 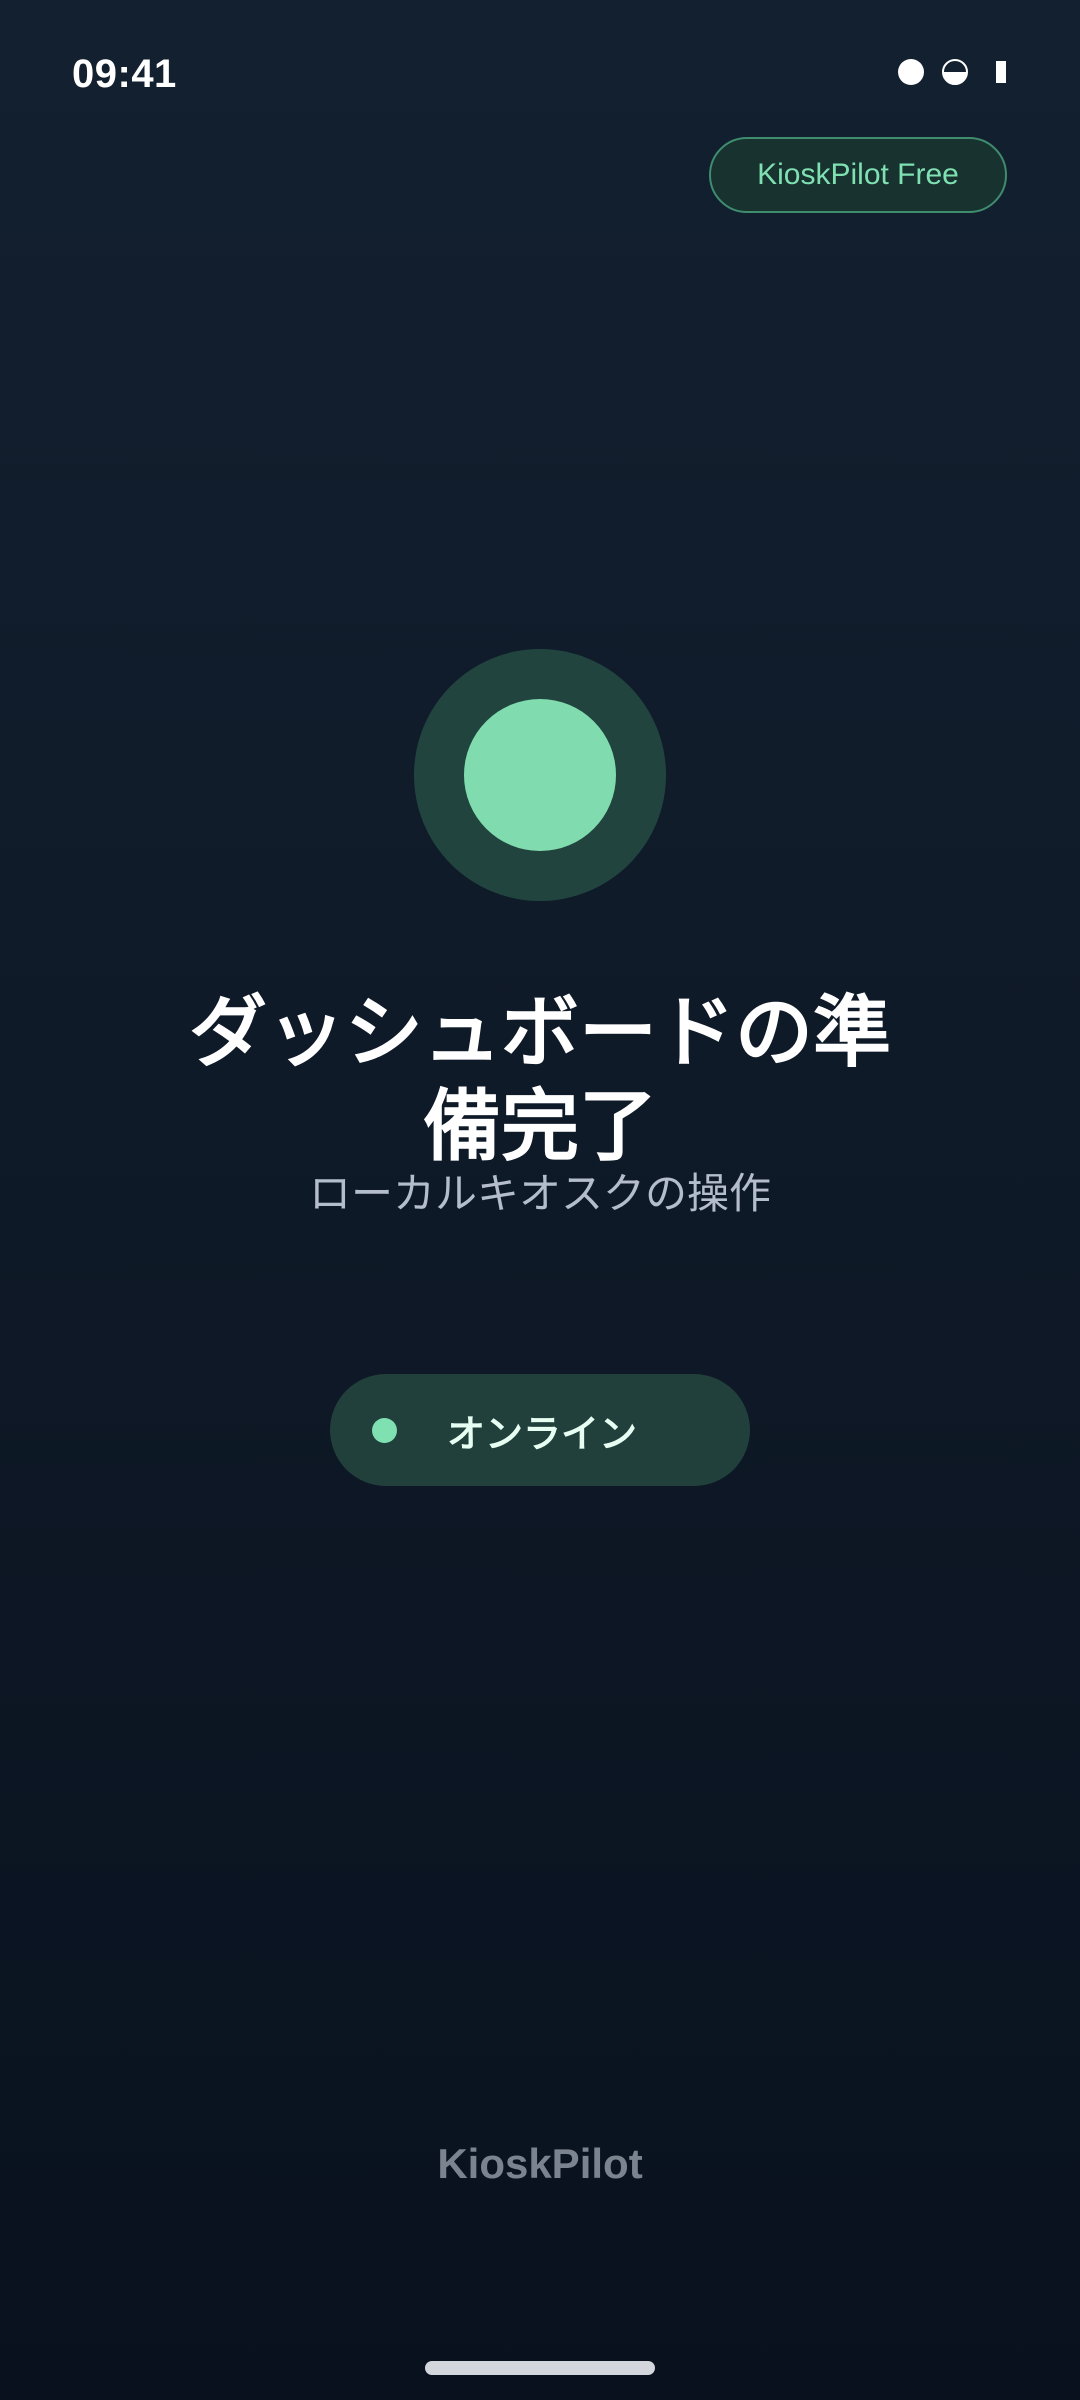 What do you see at coordinates (1001, 72) in the screenshot?
I see `battery-icon` at bounding box center [1001, 72].